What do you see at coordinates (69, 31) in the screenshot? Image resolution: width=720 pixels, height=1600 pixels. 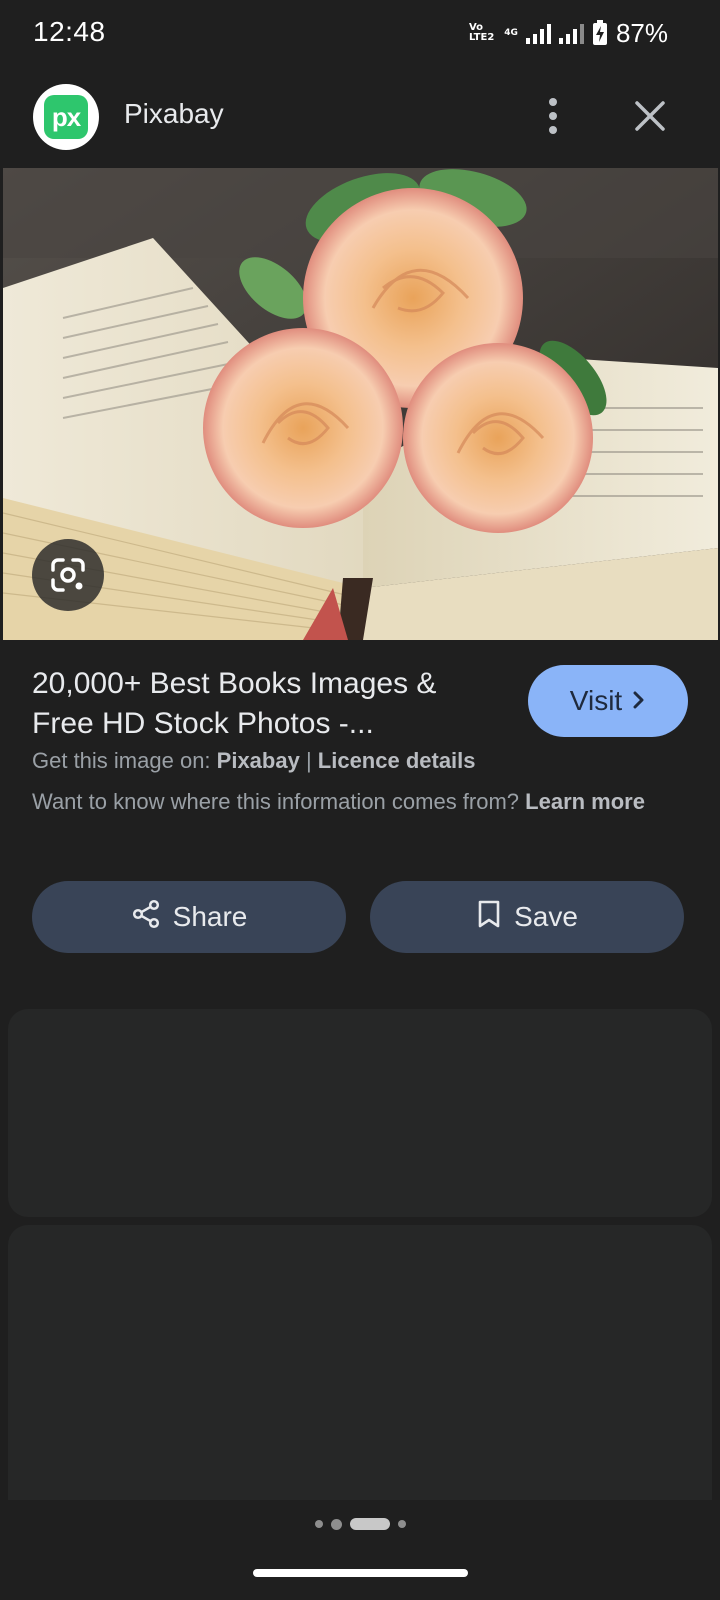 I see `status-time: 12:48` at bounding box center [69, 31].